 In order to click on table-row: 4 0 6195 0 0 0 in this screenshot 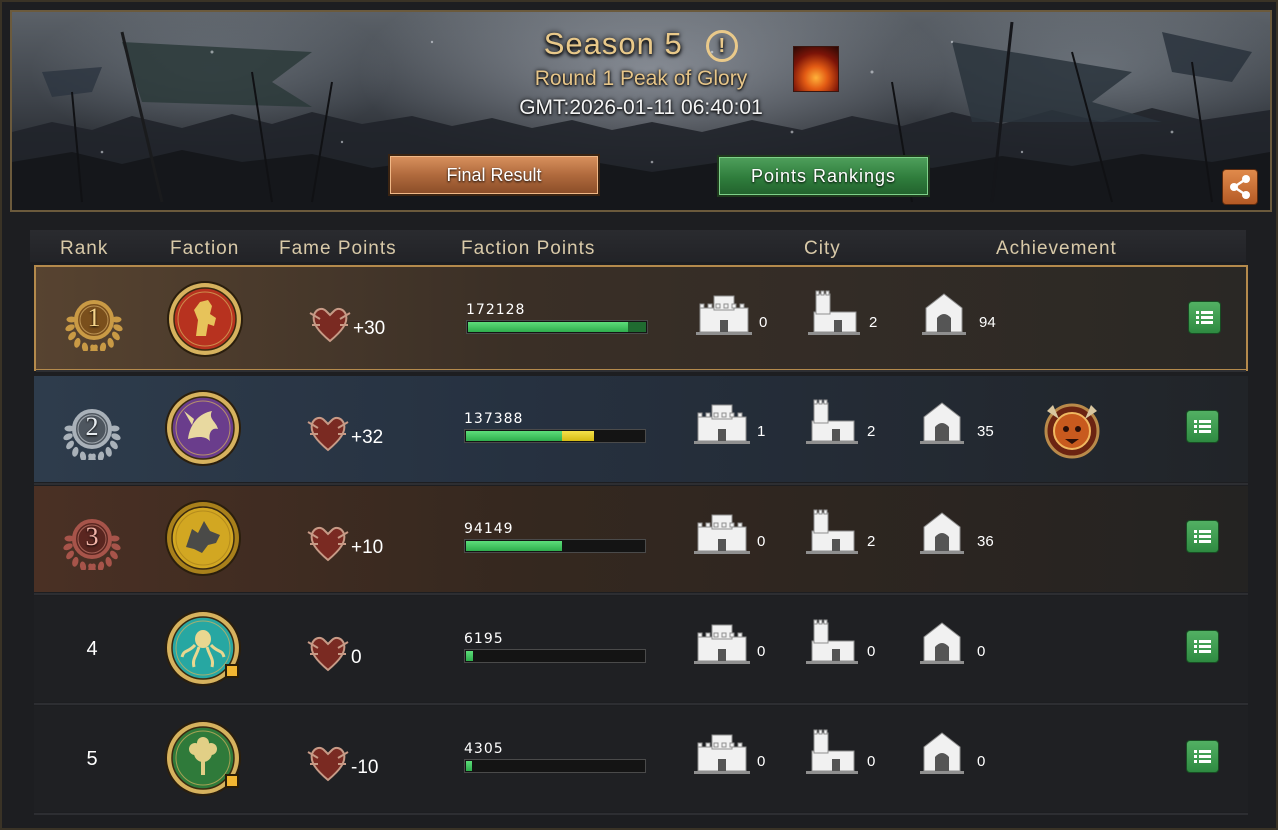, I will do `click(641, 650)`.